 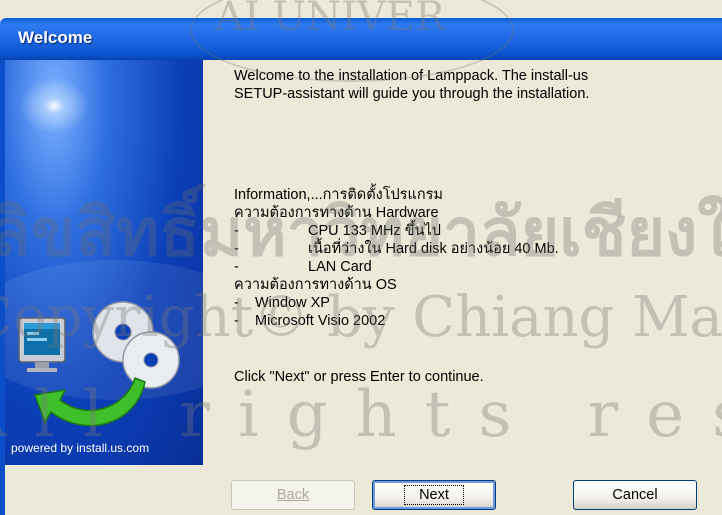 I want to click on hw-item-lan: LAN Card, so click(x=340, y=267).